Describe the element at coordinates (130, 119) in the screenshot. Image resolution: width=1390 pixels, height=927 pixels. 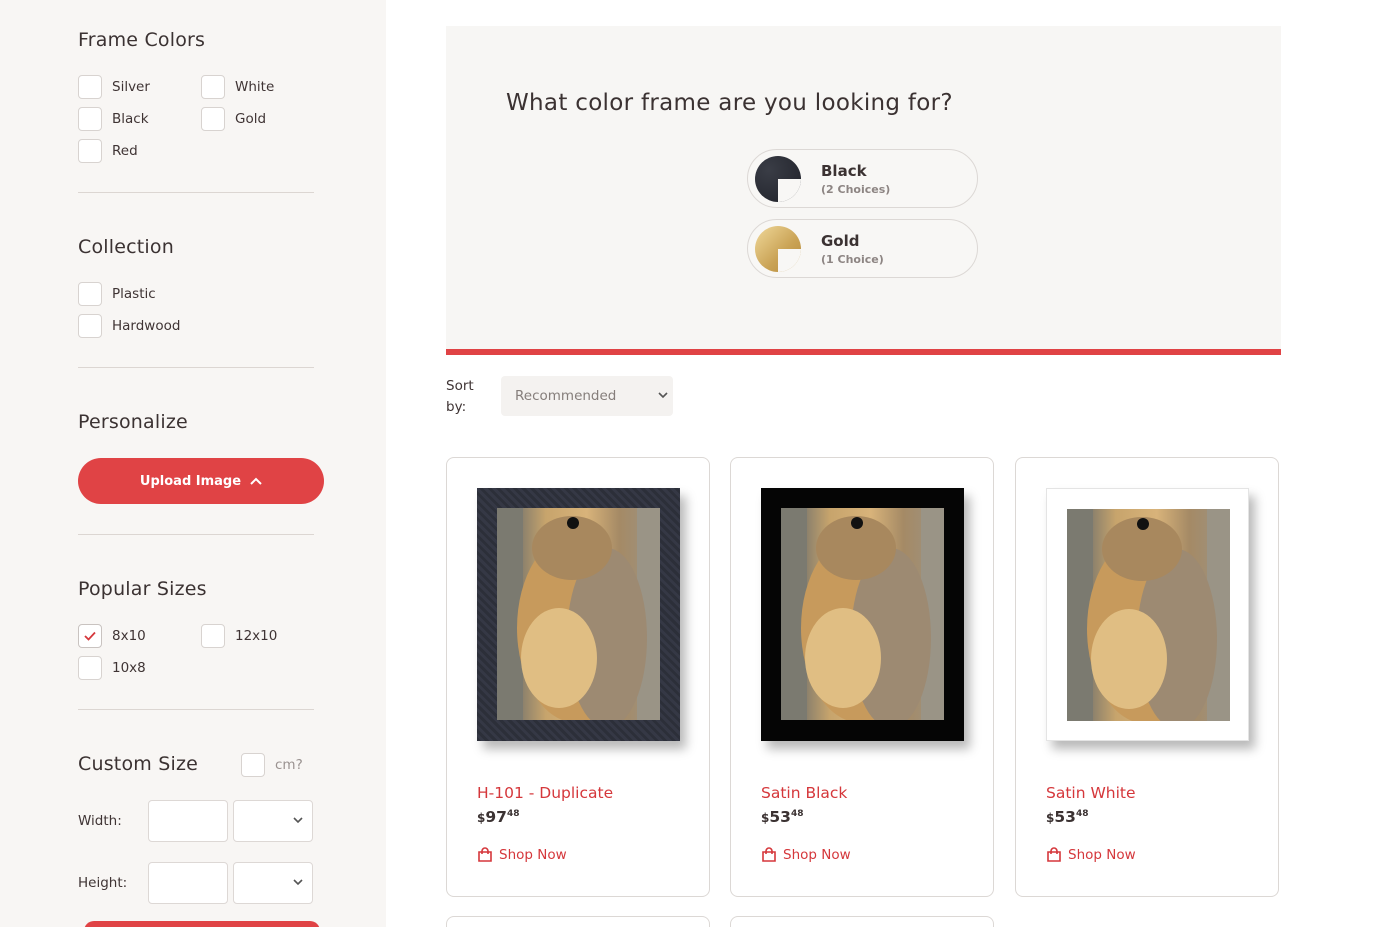
I see `black-label: Black` at that location.